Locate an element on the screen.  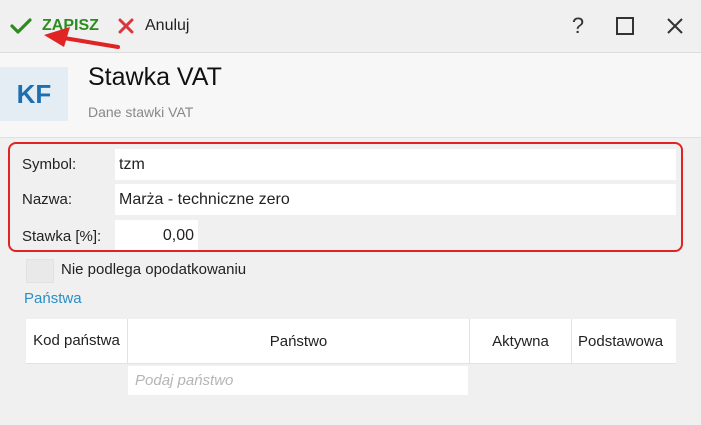
countries-section-title: Państwa is located at coordinates (53, 298).